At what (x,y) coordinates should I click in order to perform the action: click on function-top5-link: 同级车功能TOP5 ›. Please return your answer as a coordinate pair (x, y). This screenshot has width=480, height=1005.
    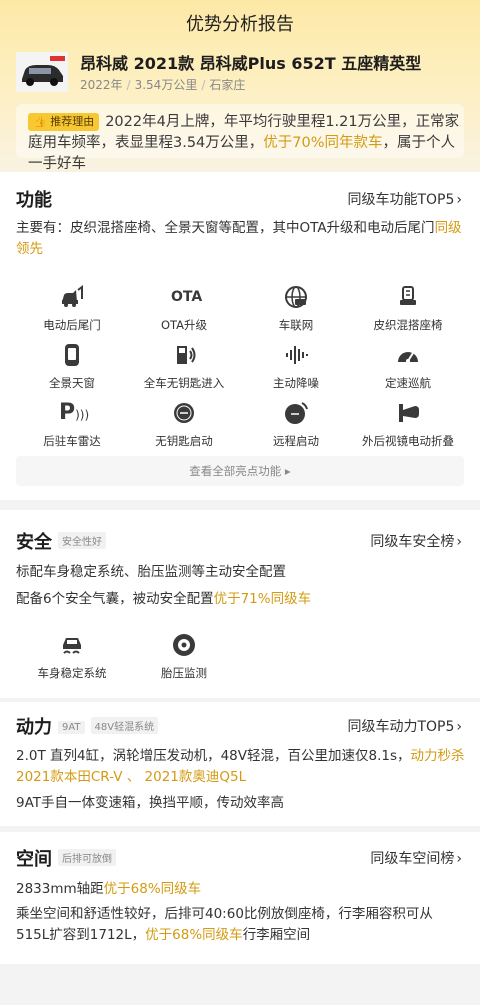
    Looking at the image, I should click on (404, 199).